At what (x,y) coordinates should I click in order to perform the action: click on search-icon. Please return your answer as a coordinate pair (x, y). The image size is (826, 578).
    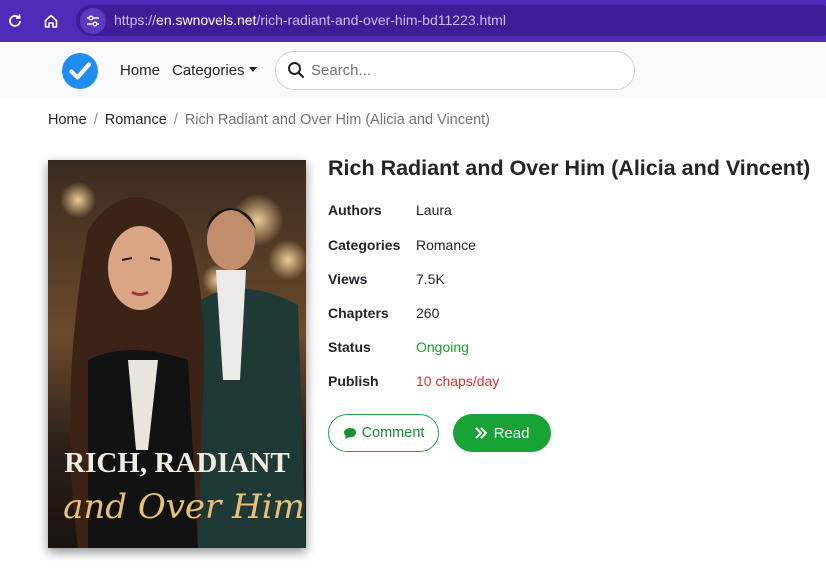
    Looking at the image, I should click on (296, 70).